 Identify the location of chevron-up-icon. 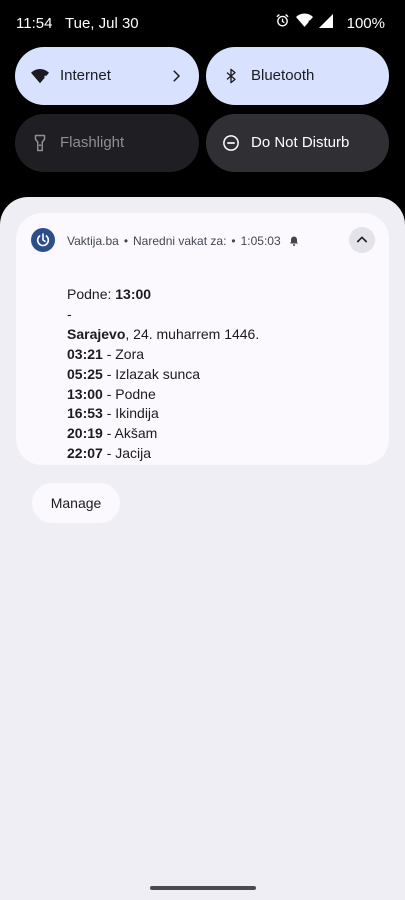
(362, 239).